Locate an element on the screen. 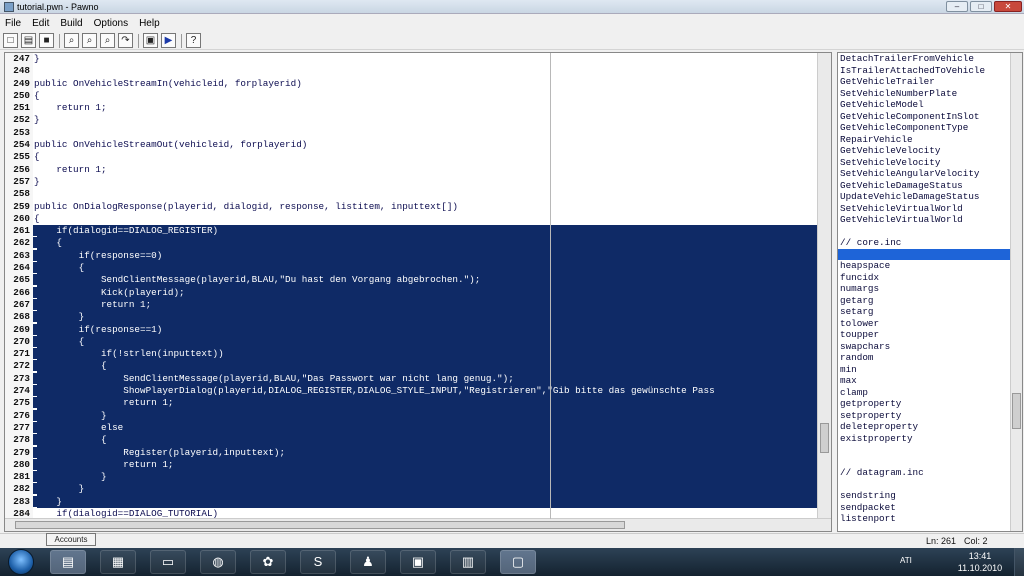 Image resolution: width=1024 pixels, height=576 pixels. function-list-item: listenport is located at coordinates (930, 519).